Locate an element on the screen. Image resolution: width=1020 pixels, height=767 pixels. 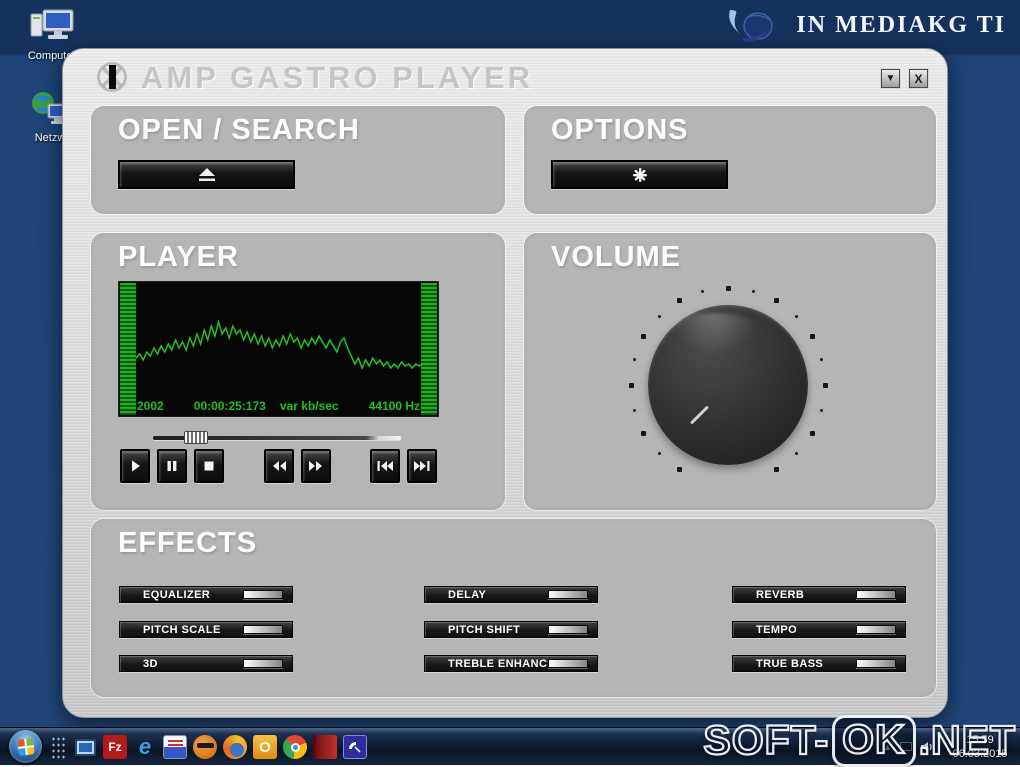
rewind-button is located at coordinates (279, 466).